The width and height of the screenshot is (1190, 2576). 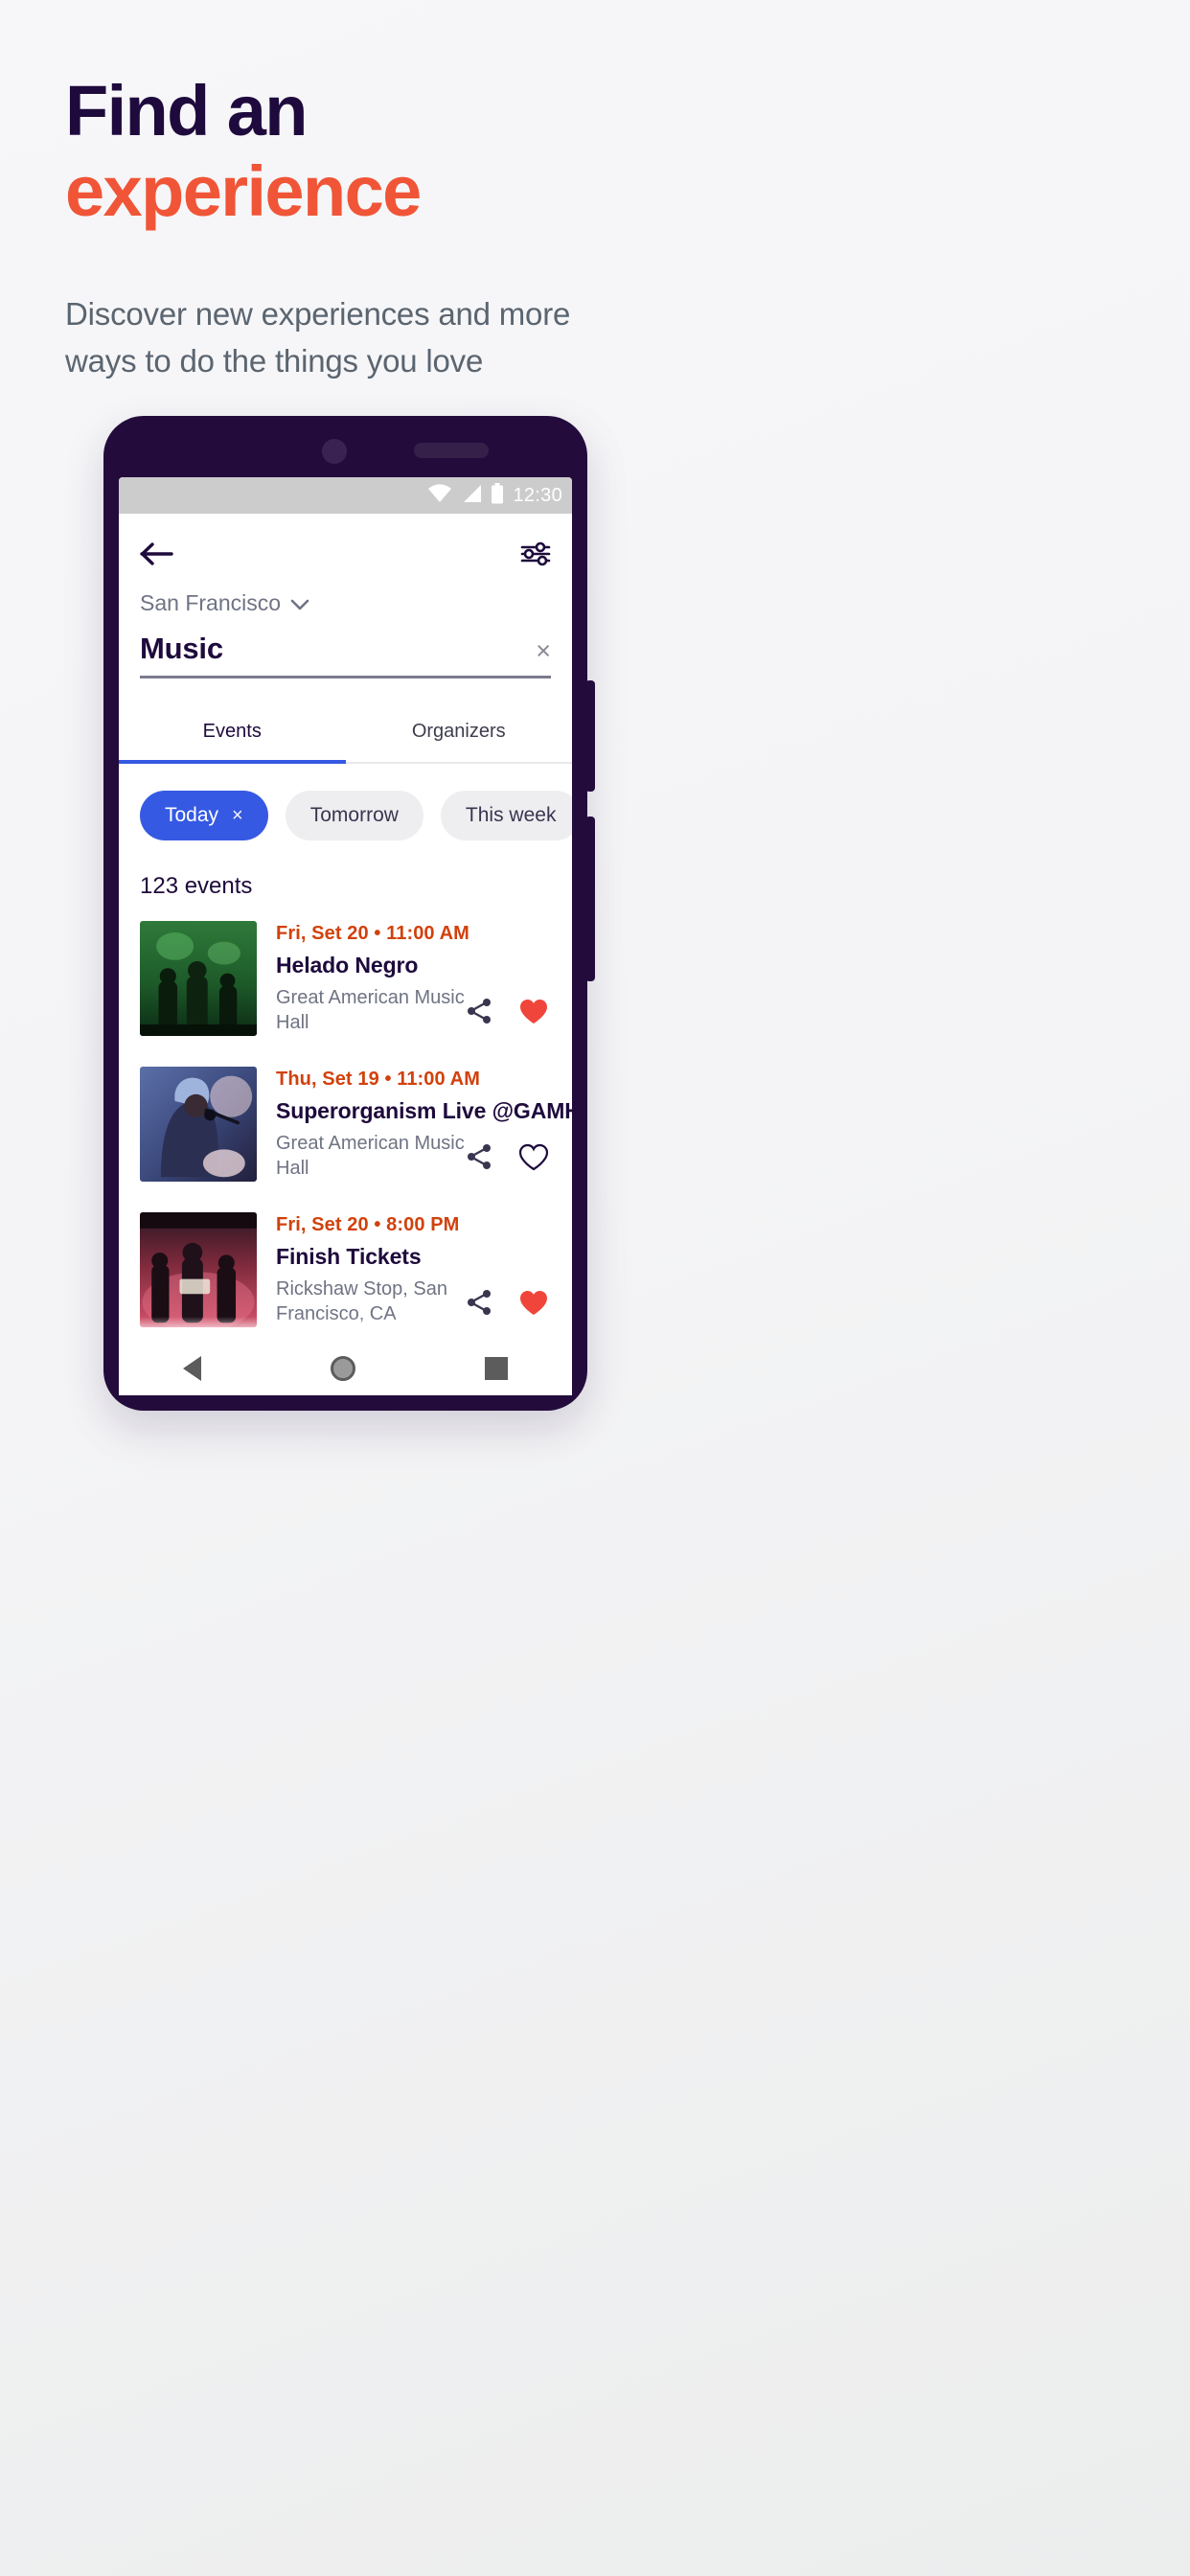 I want to click on power-button, so click(x=590, y=899).